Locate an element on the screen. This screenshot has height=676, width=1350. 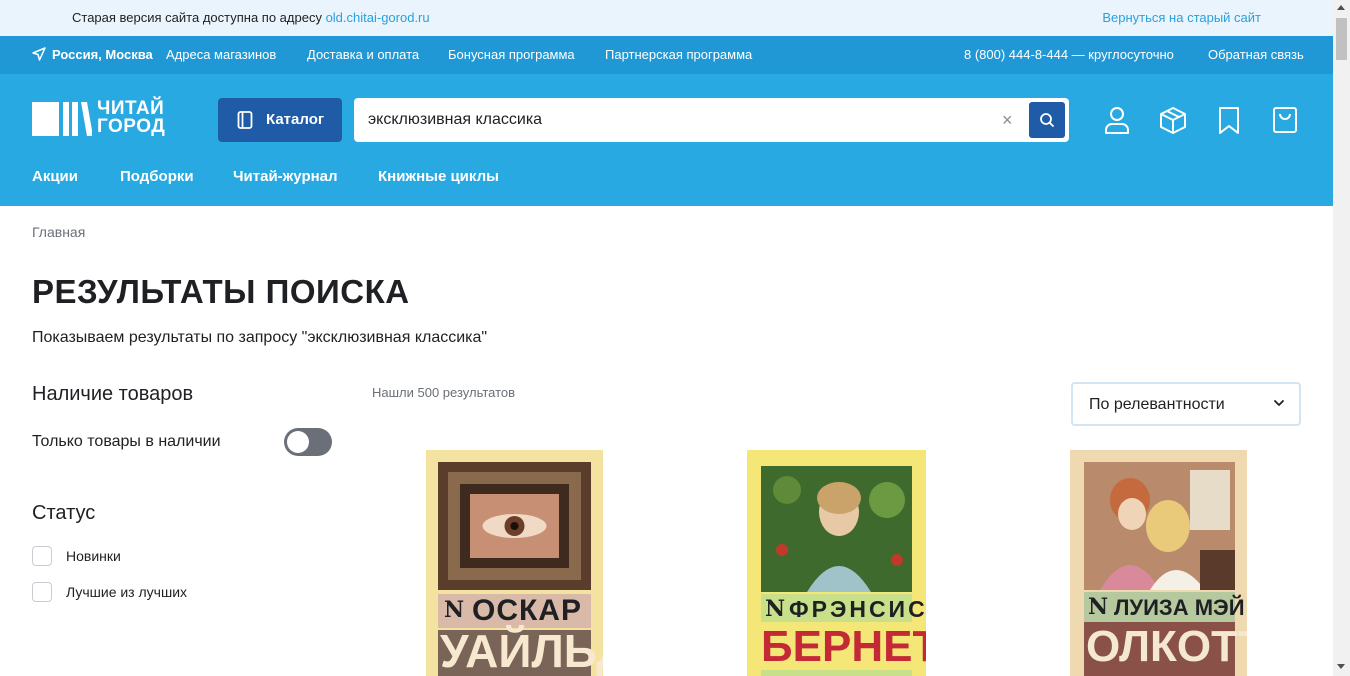
notice-message: Старая версия сайта доступна по адресу is located at coordinates (199, 17).